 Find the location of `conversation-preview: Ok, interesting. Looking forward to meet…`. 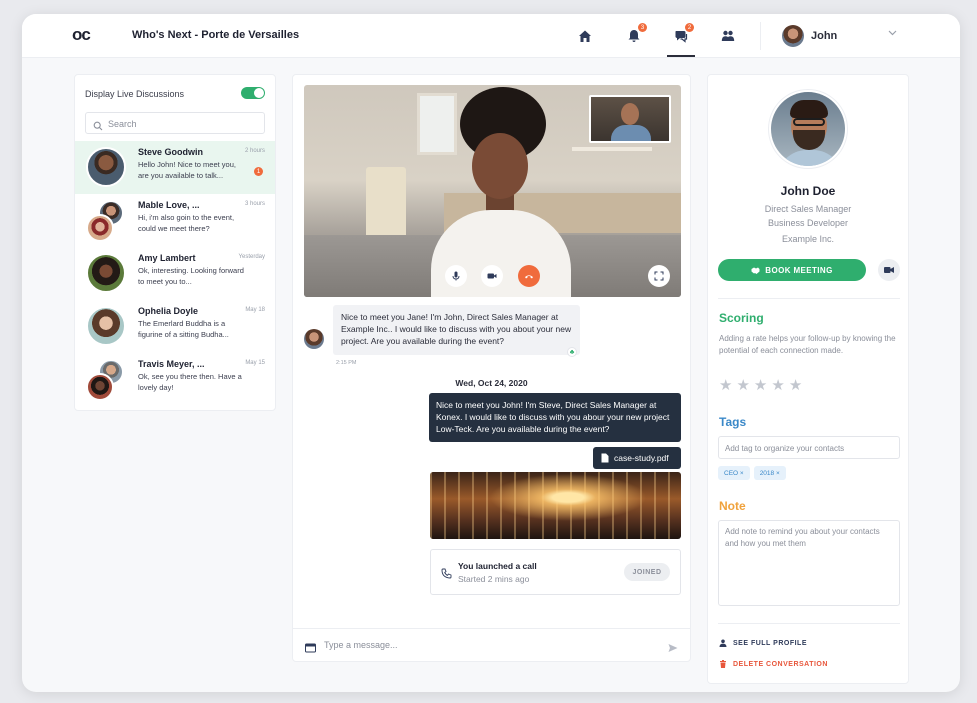

conversation-preview: Ok, interesting. Looking forward to meet… is located at coordinates (191, 276).